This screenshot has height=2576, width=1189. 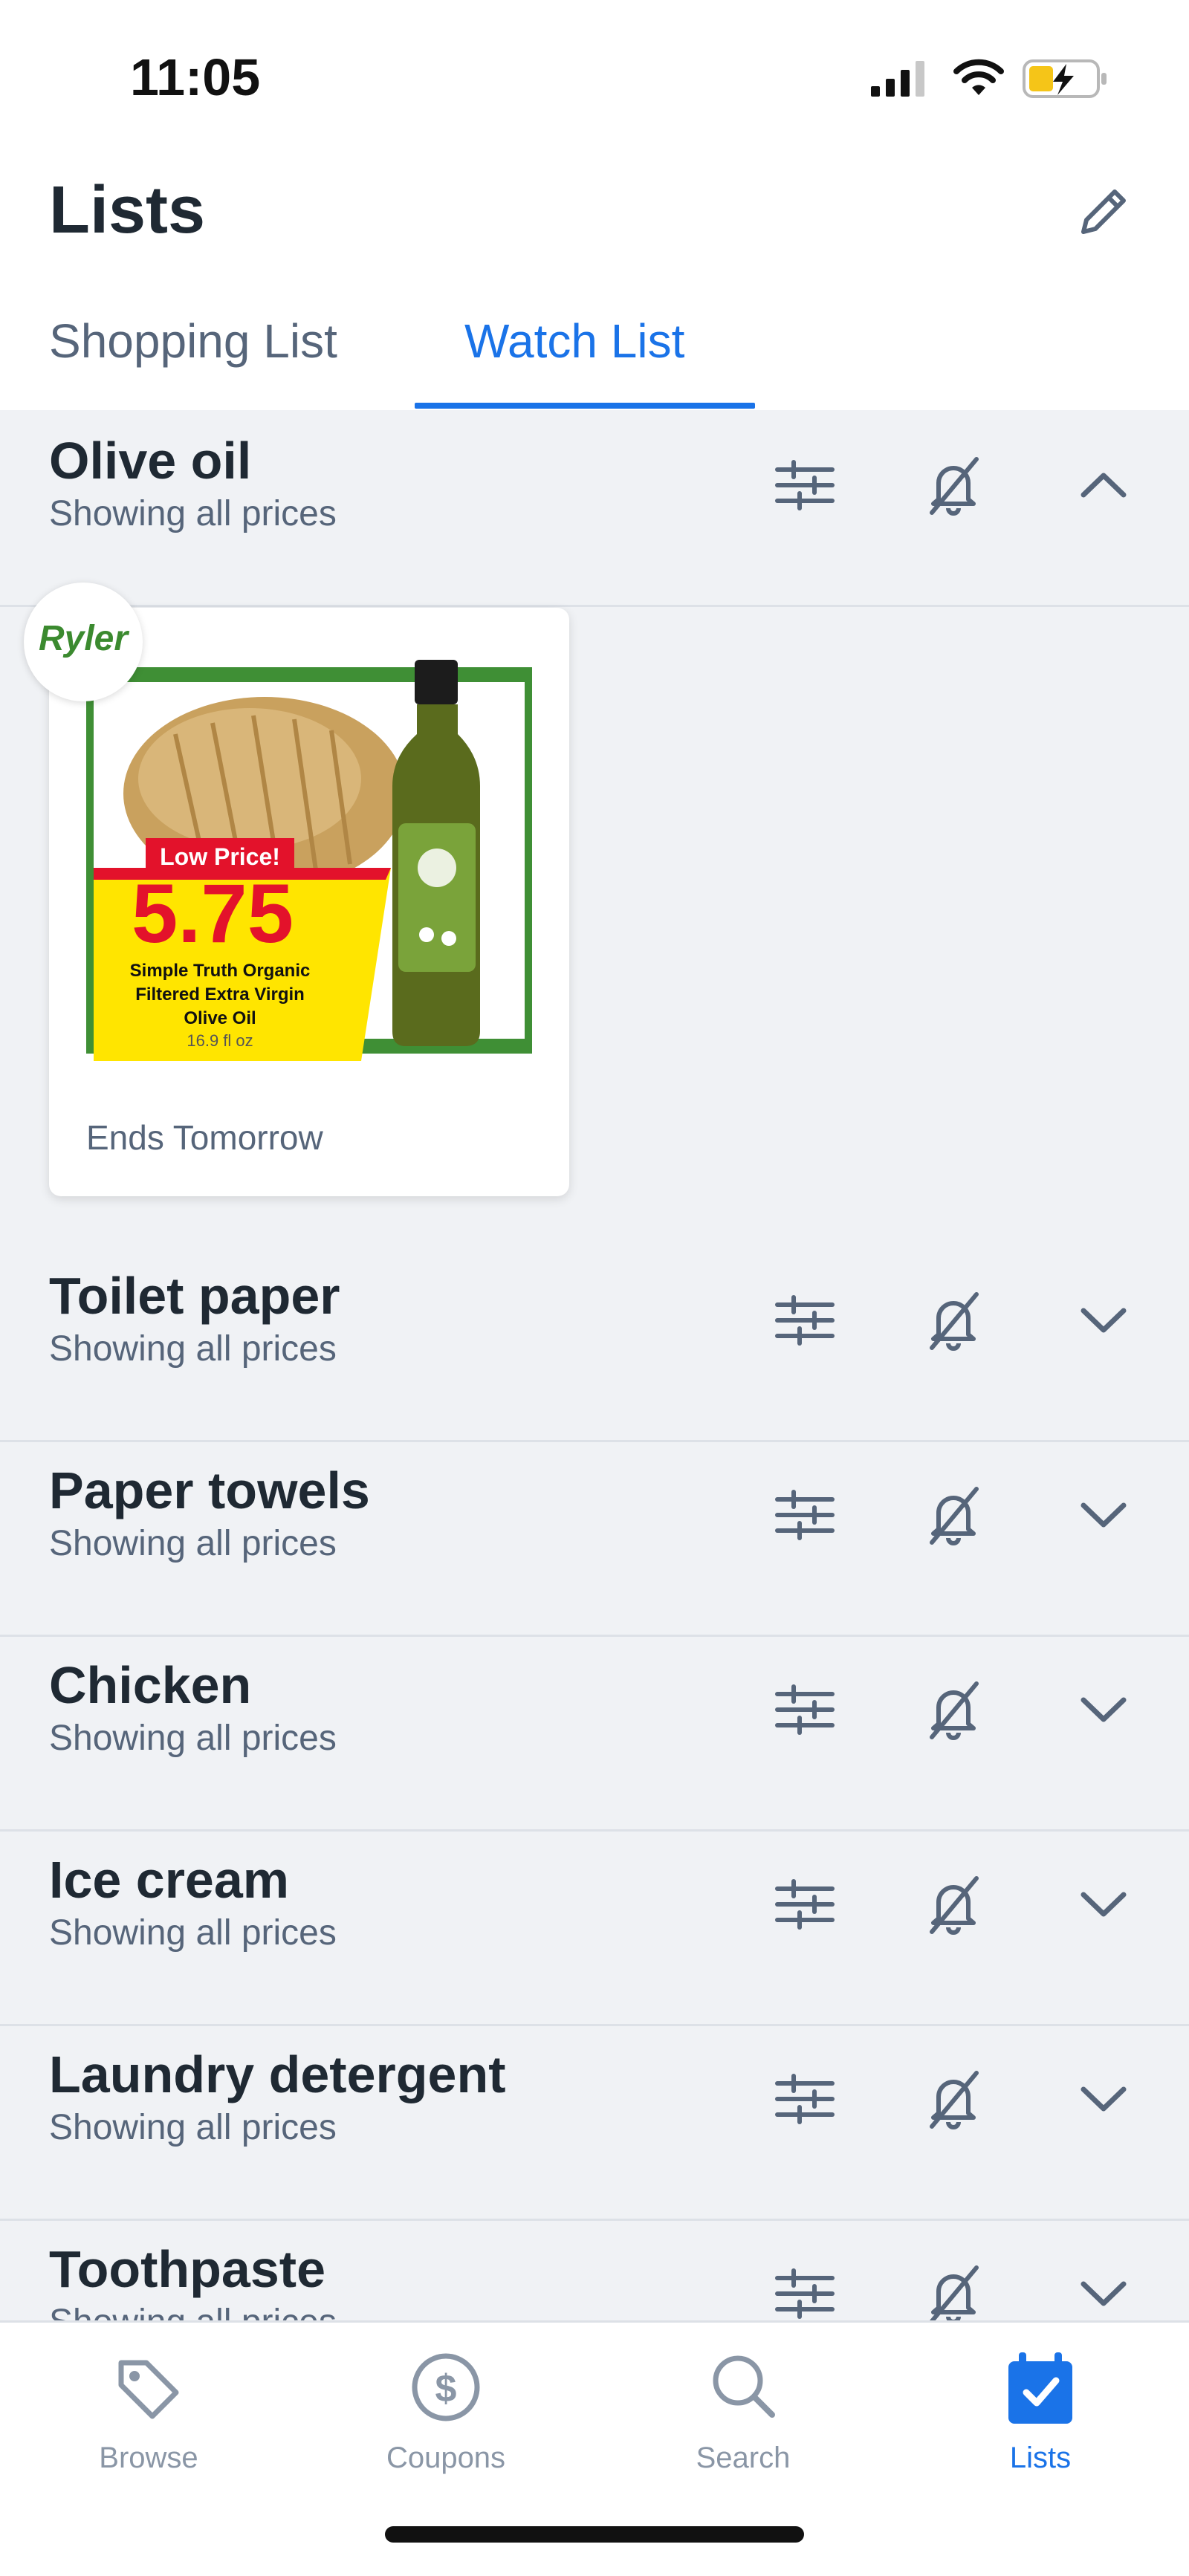 What do you see at coordinates (978, 77) in the screenshot?
I see `wifi-icon` at bounding box center [978, 77].